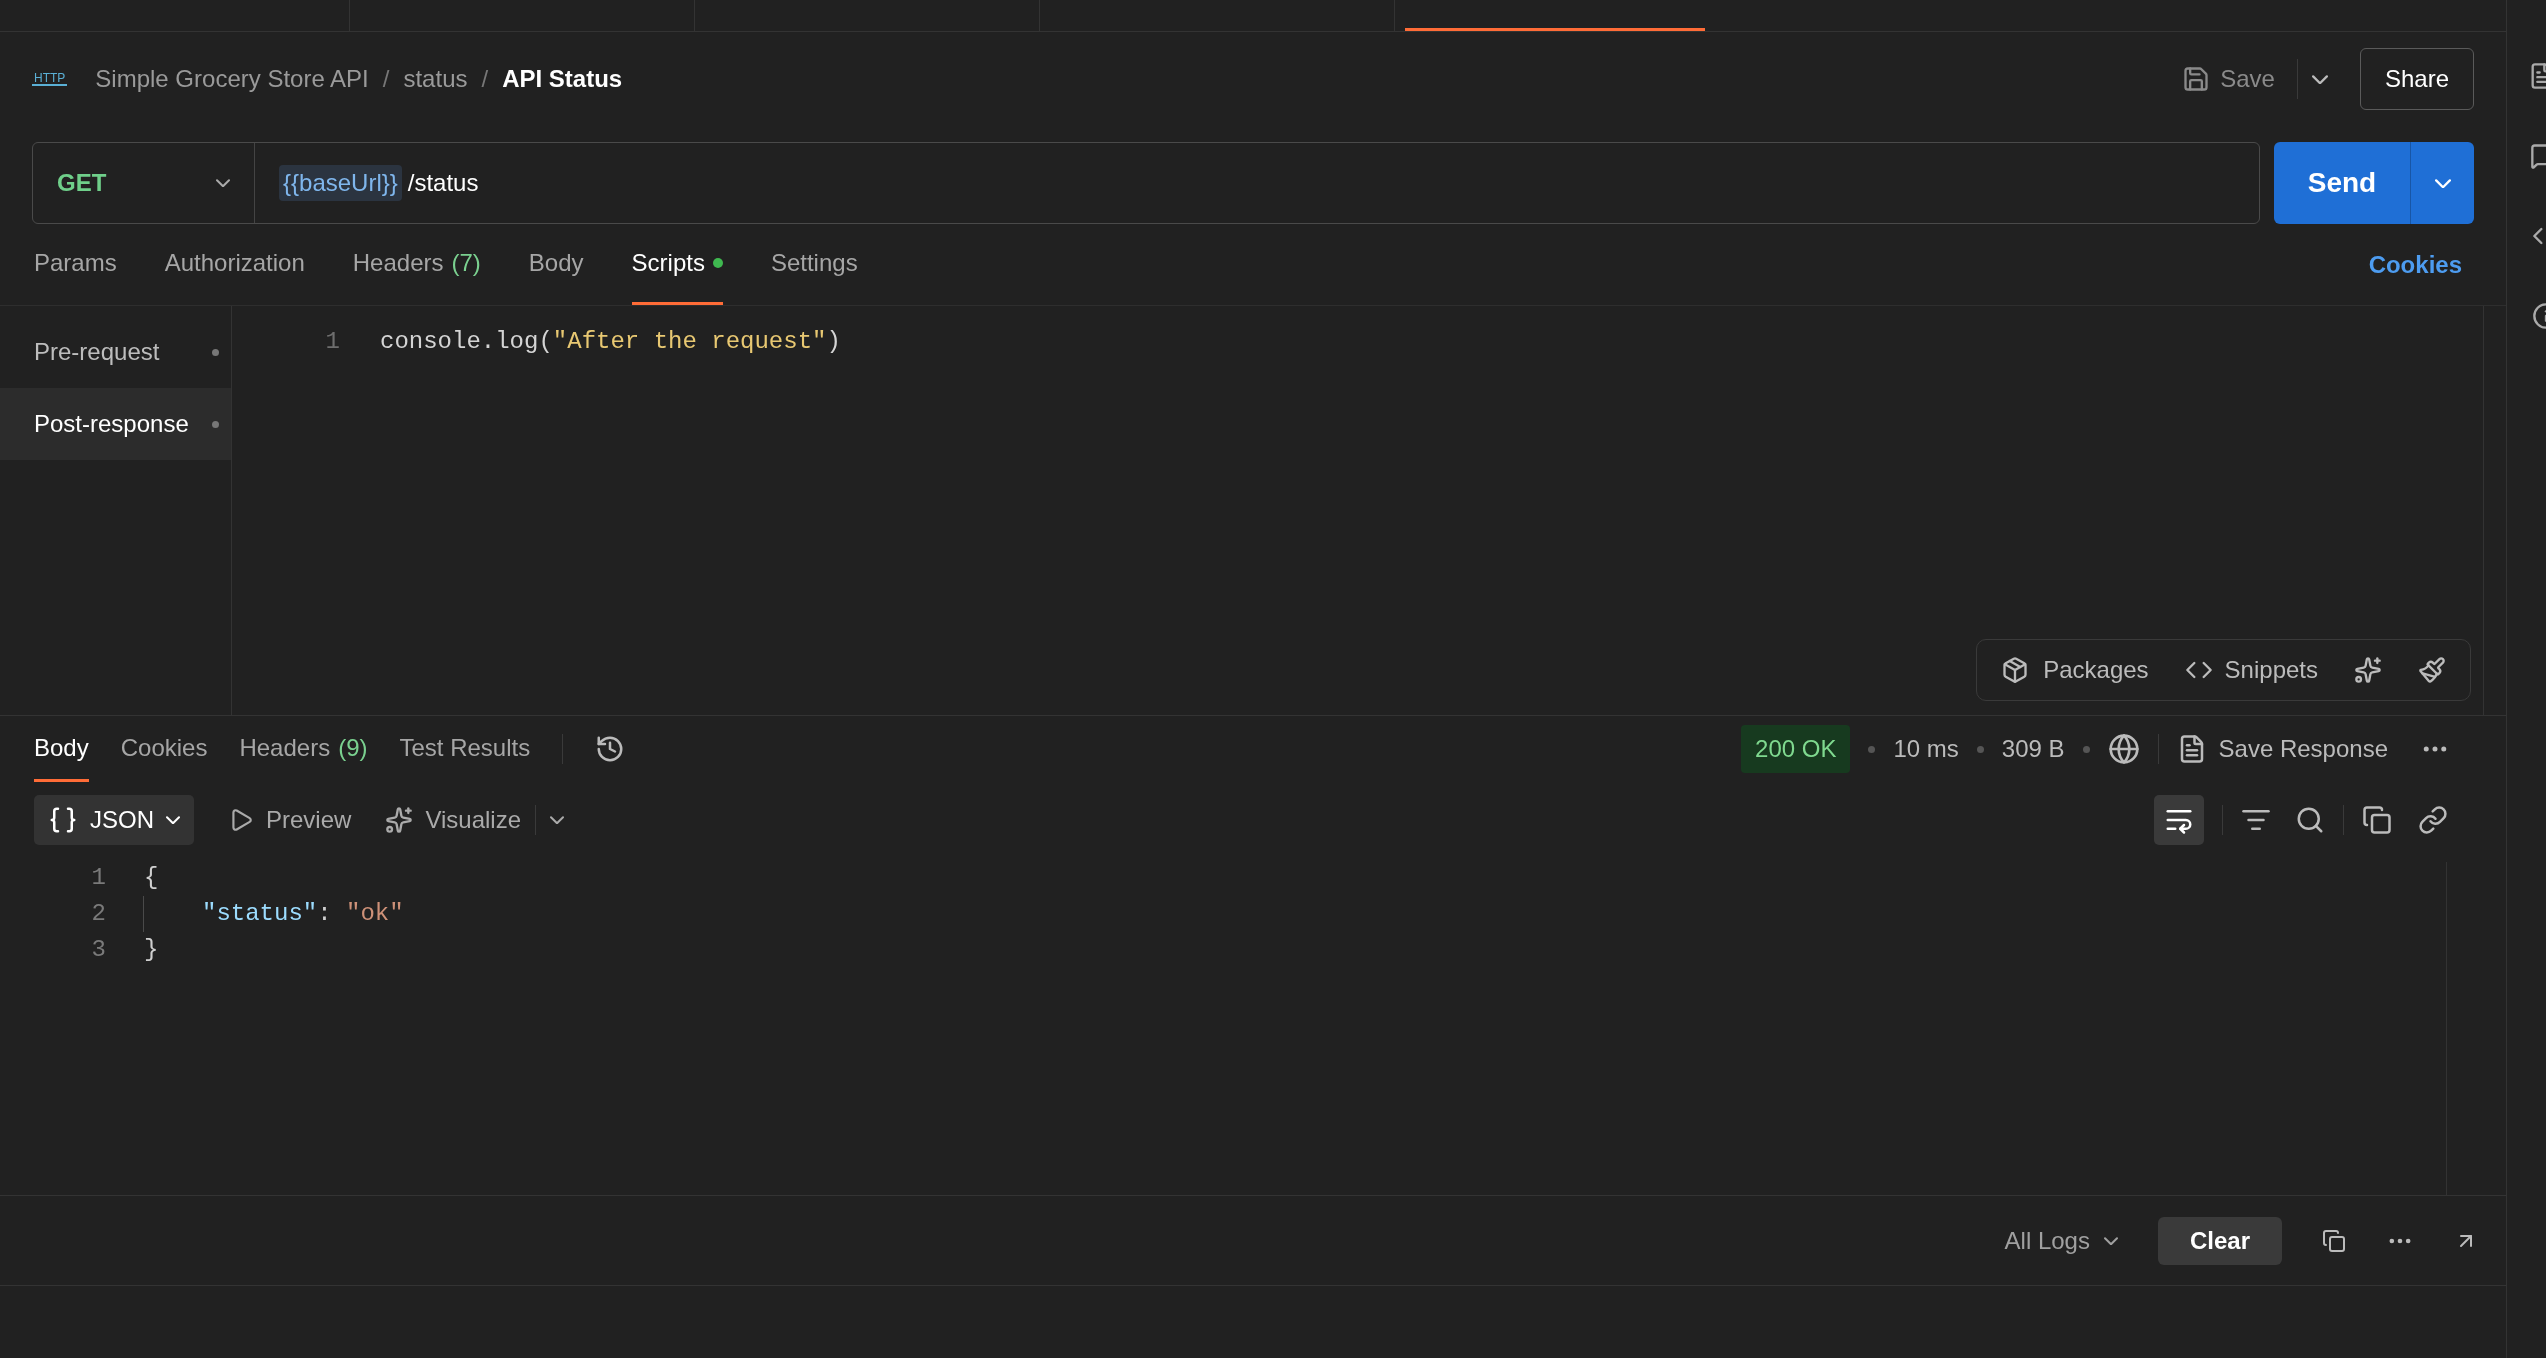 The height and width of the screenshot is (1358, 2546). I want to click on tab-label: Authorization, so click(234, 263).